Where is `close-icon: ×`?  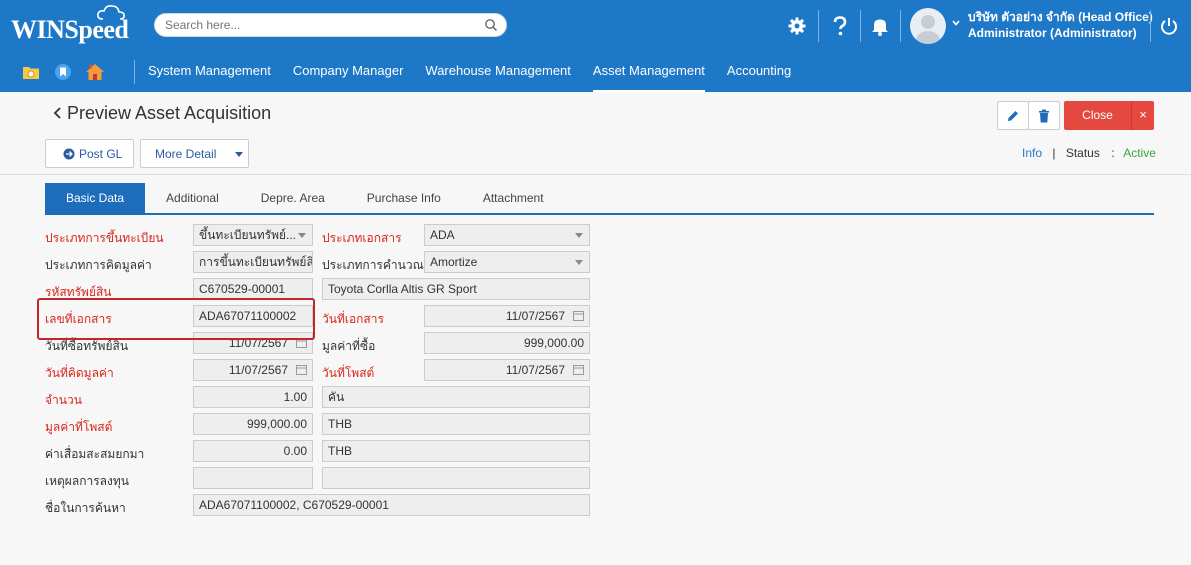 close-icon: × is located at coordinates (1142, 115).